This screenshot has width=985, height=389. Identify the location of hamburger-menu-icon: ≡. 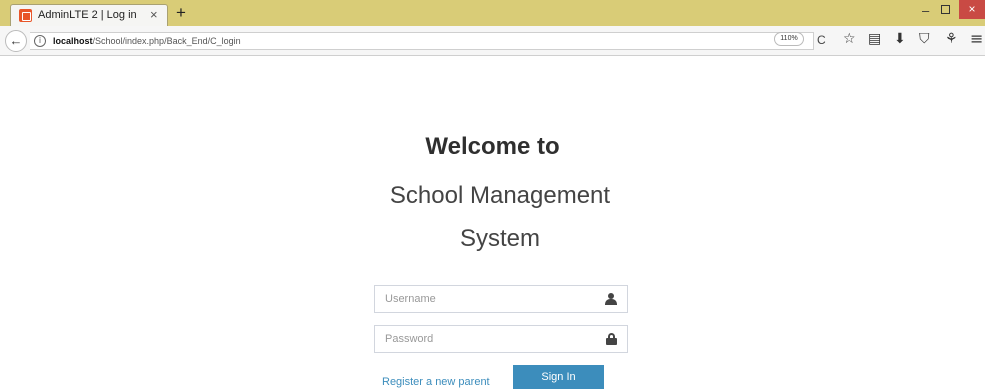
(976, 38).